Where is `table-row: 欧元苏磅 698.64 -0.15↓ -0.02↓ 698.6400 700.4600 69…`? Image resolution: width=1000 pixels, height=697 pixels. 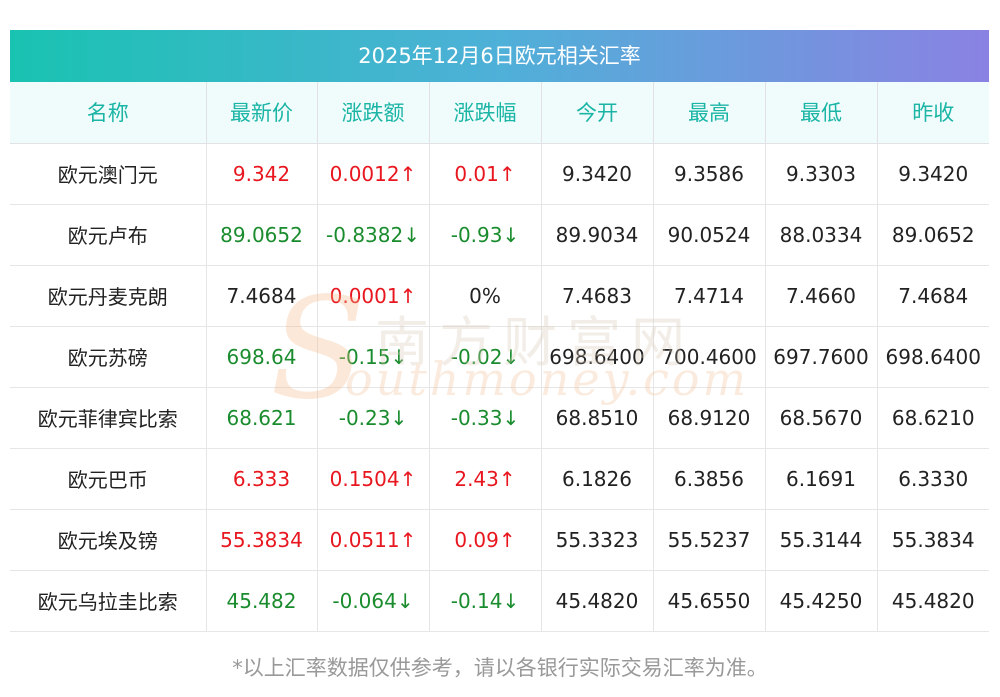
table-row: 欧元苏磅 698.64 -0.15↓ -0.02↓ 698.6400 700.4600 69… is located at coordinates (499, 357).